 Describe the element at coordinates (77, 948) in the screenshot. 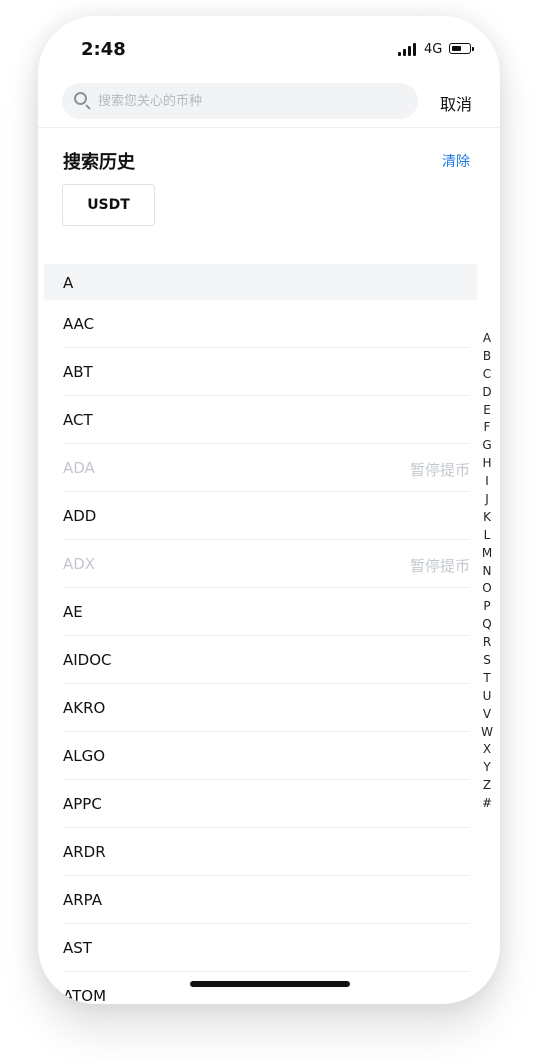

I see `coin-symbol: AST` at that location.